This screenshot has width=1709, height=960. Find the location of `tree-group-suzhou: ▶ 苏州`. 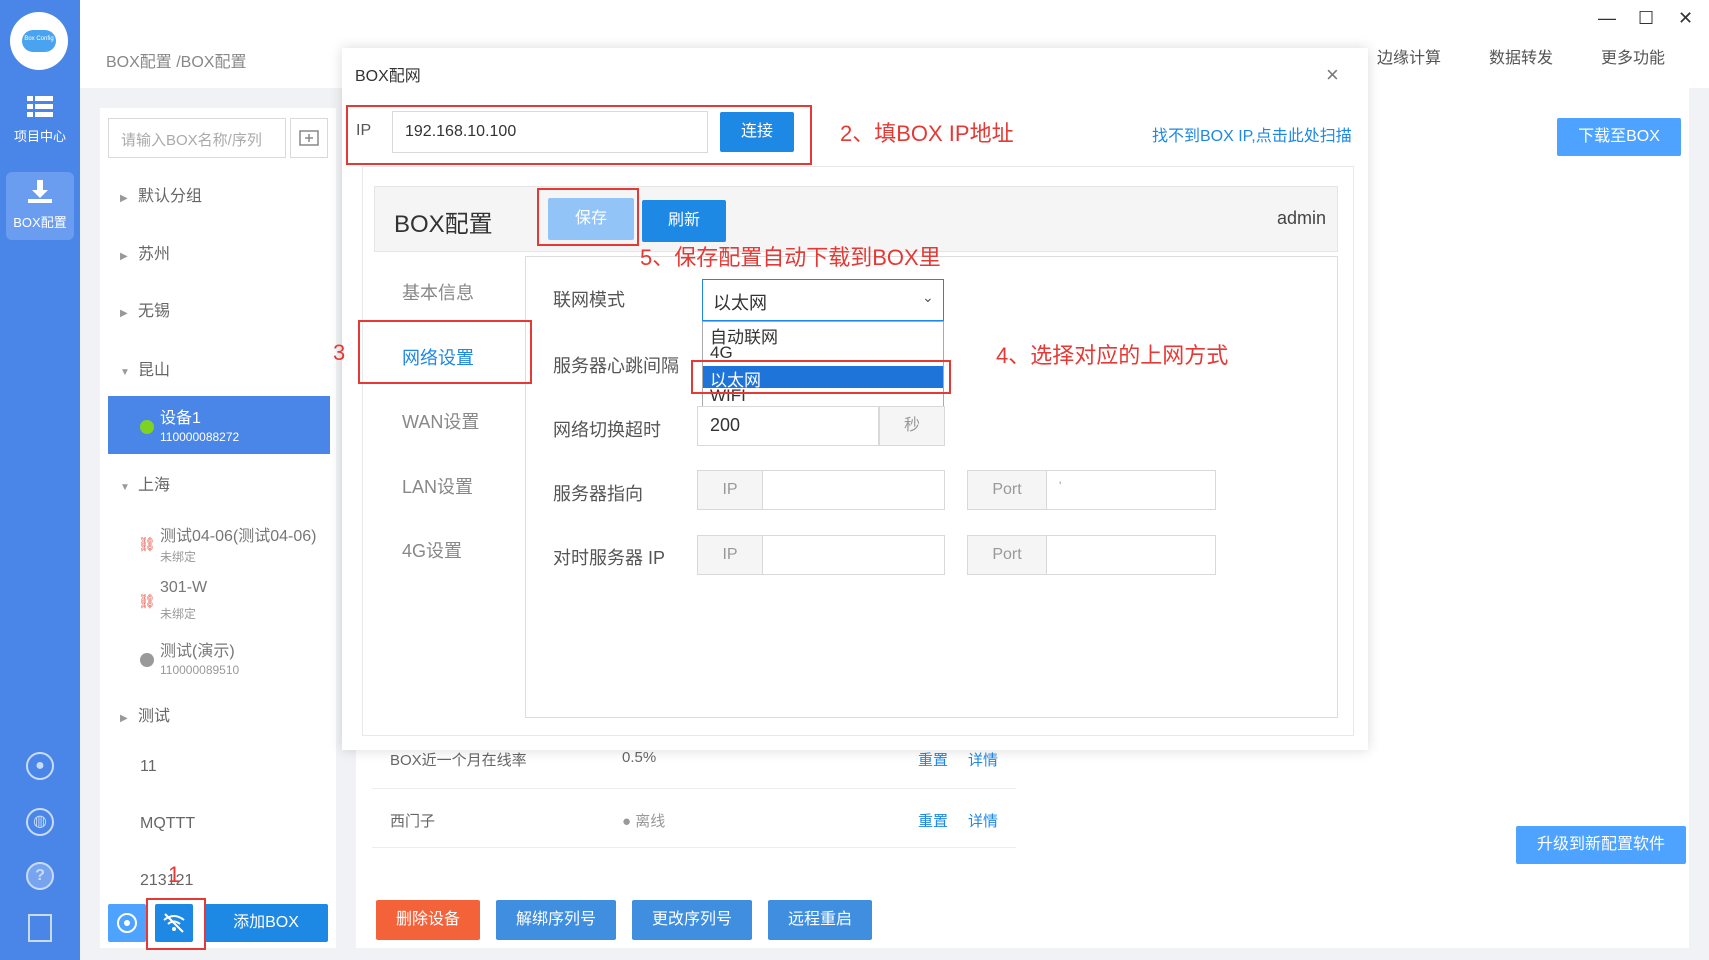

tree-group-suzhou: ▶ 苏州 is located at coordinates (145, 252).